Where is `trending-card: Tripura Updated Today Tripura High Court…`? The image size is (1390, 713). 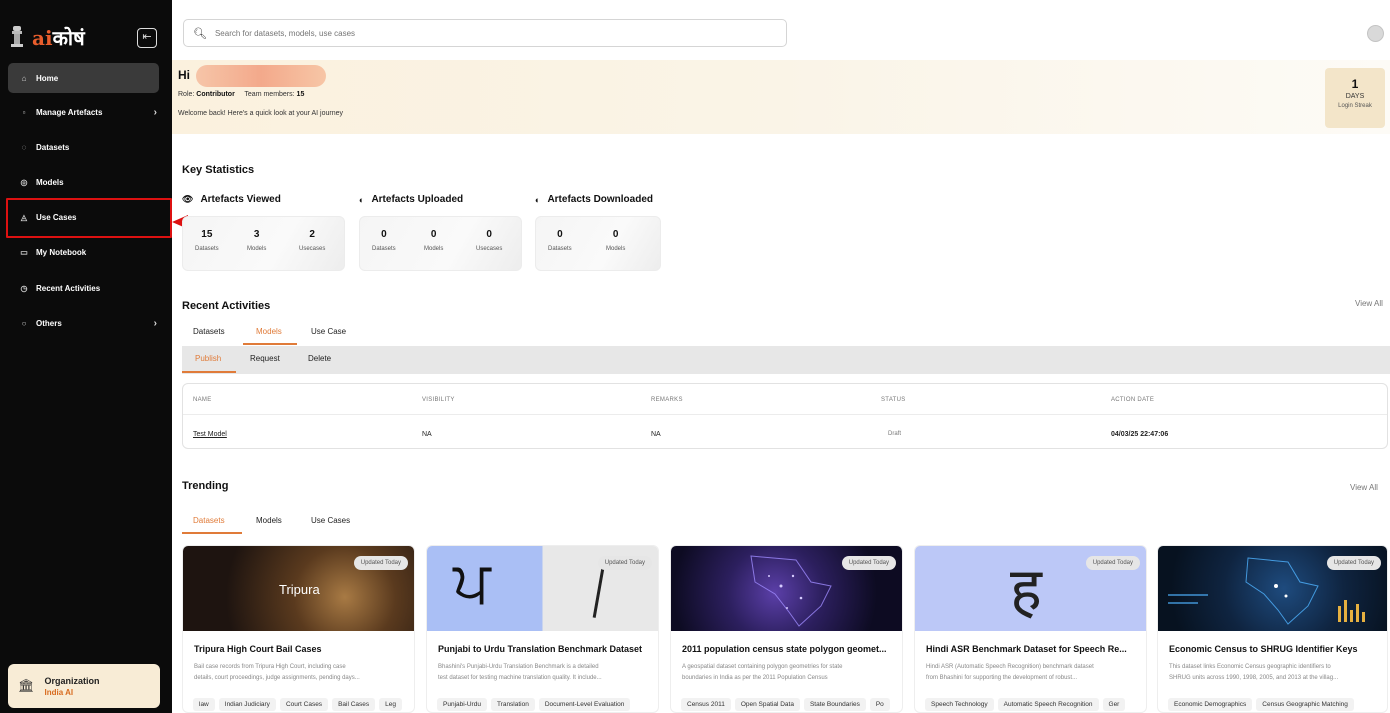
trending-card: Tripura Updated Today Tripura High Court… is located at coordinates (298, 629).